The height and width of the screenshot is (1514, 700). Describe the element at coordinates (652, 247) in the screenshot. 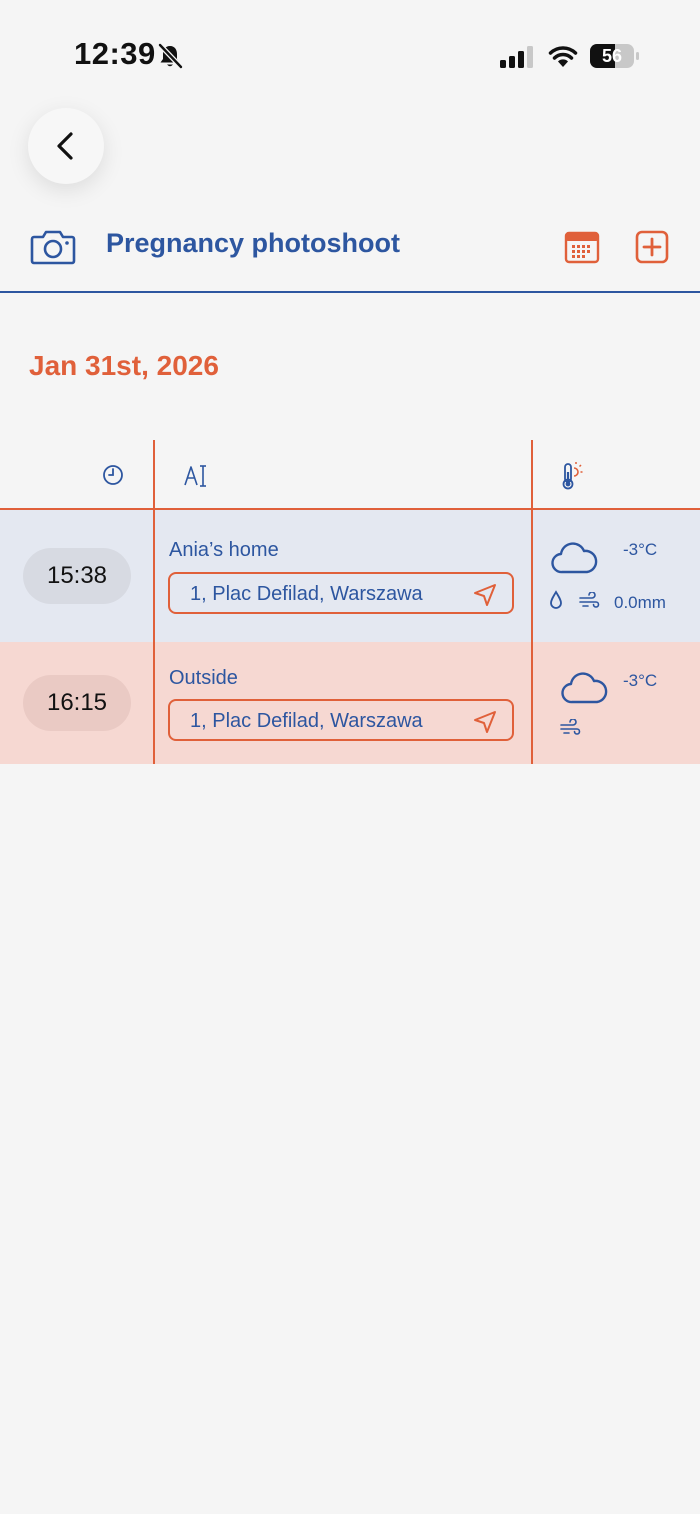

I see `add-icon` at that location.